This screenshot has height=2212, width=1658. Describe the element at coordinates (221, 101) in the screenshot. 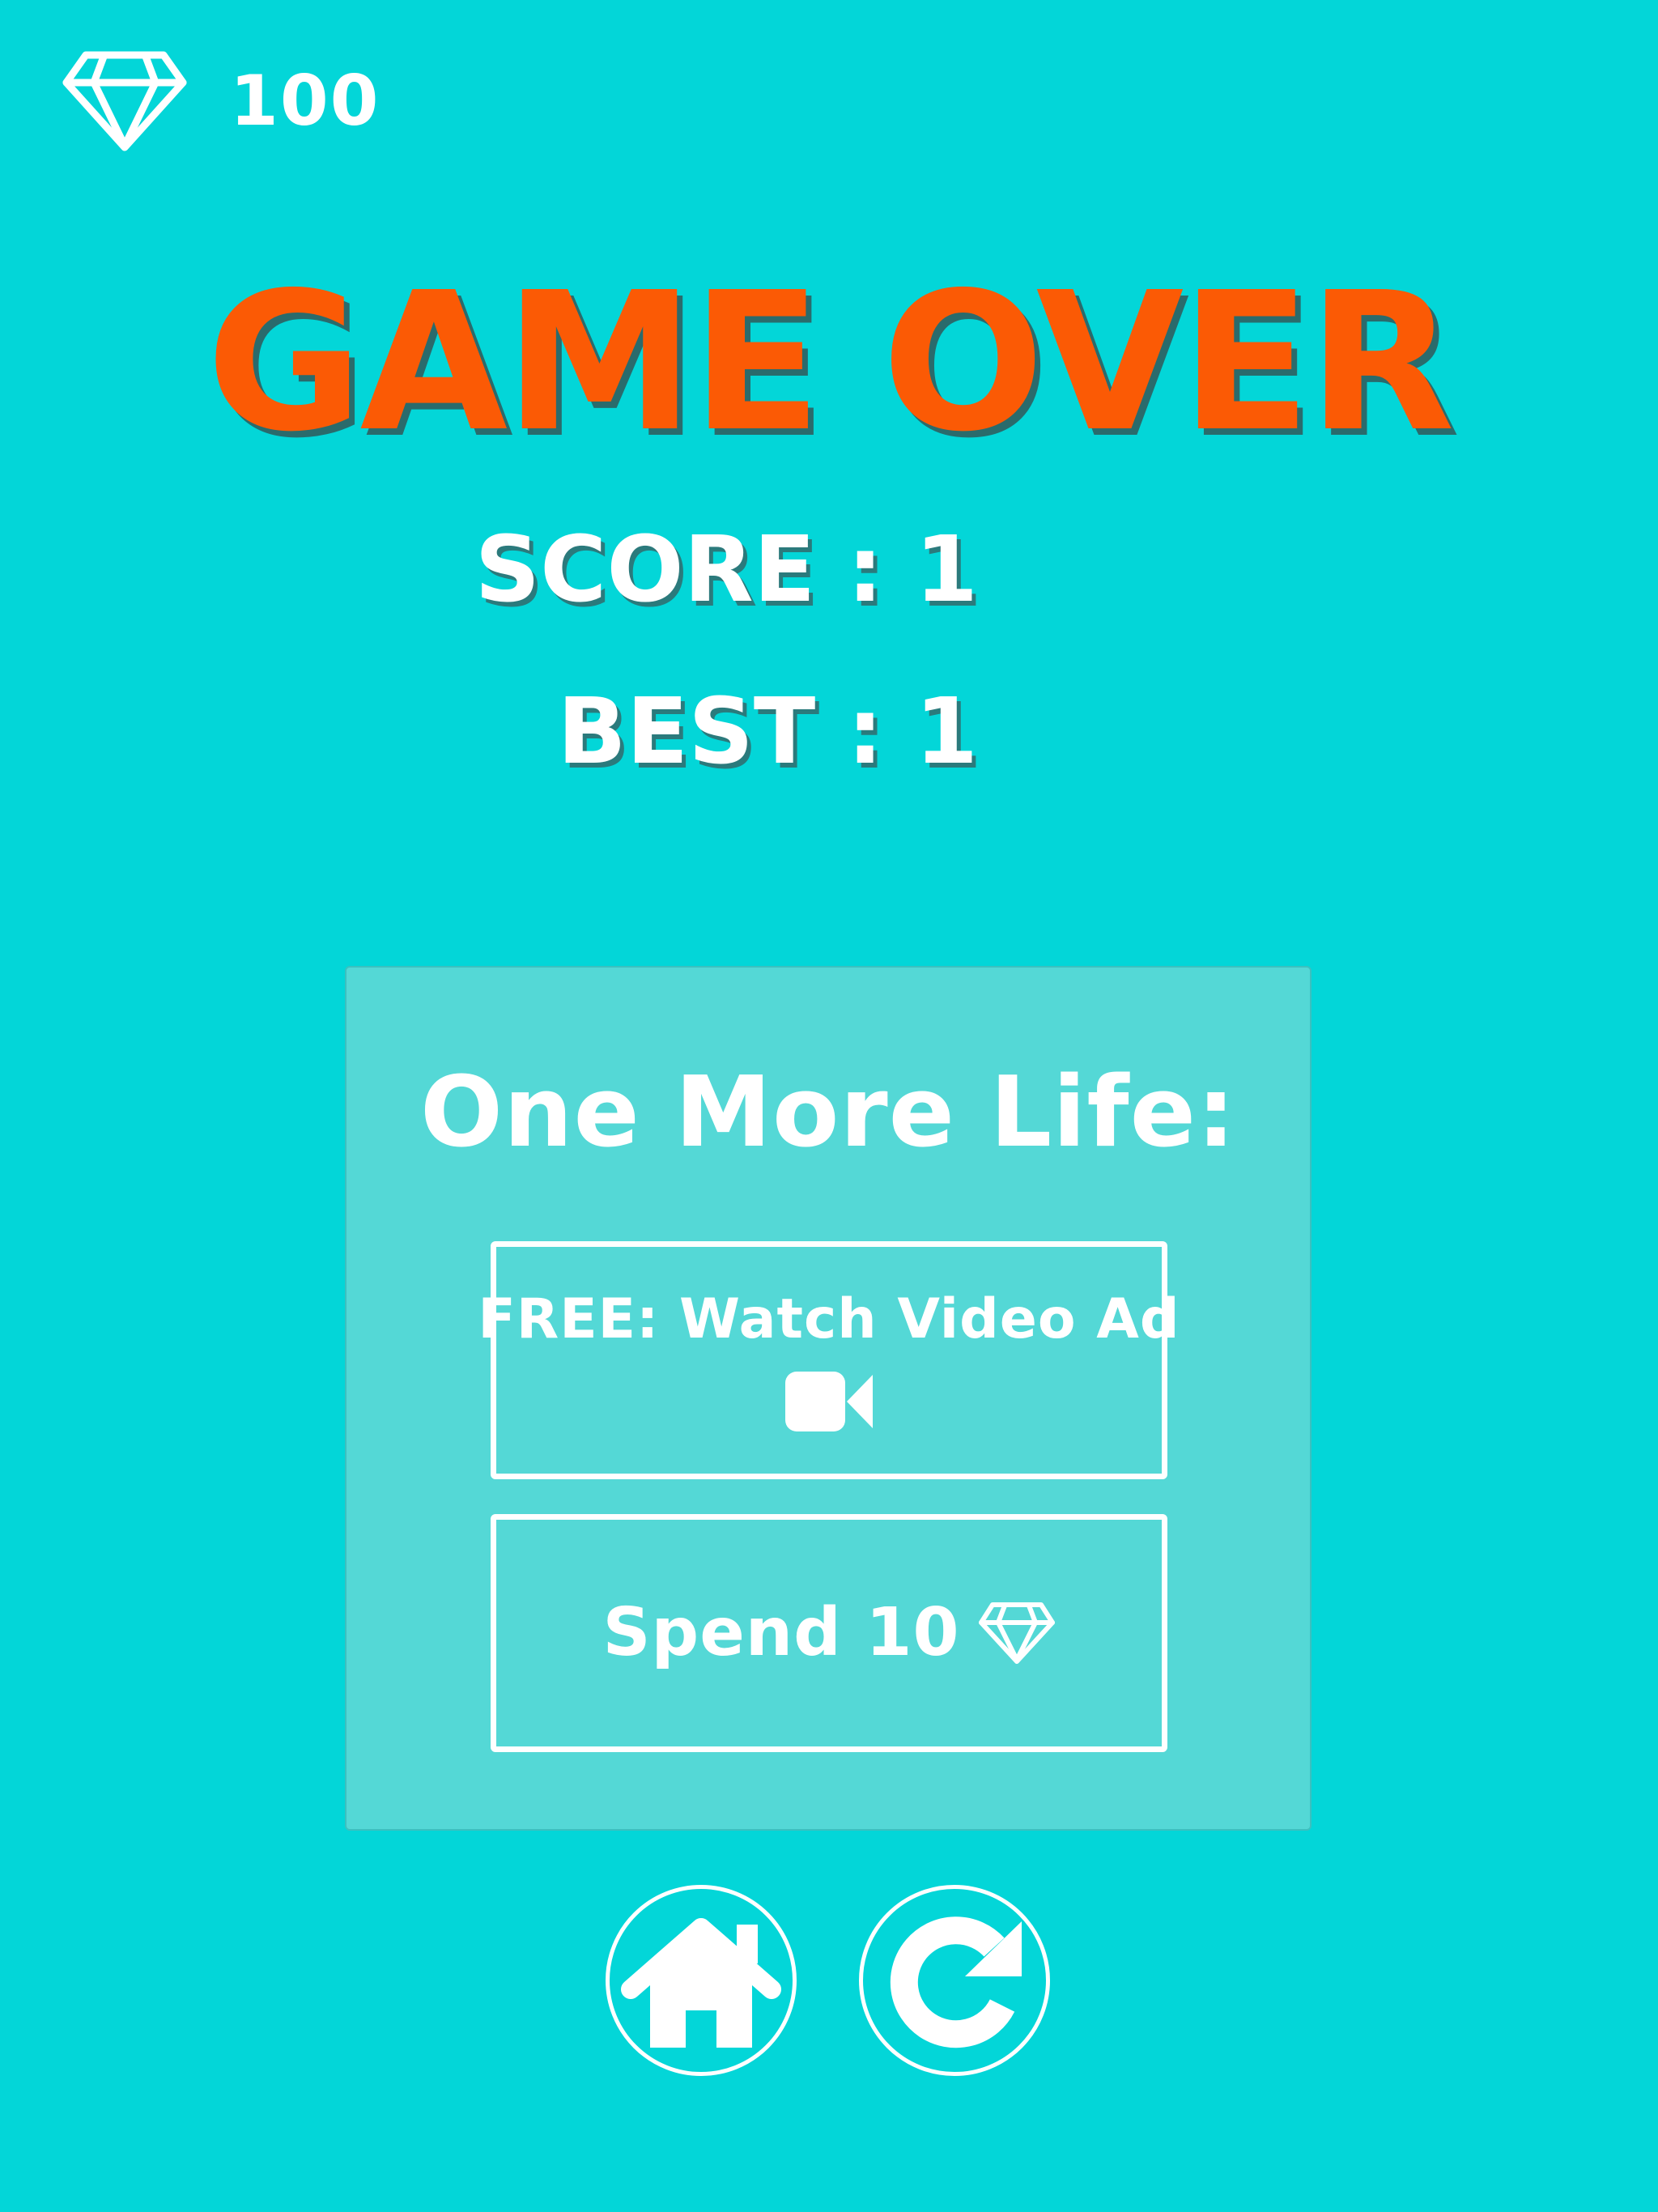

I see `gem-counter: 100` at that location.